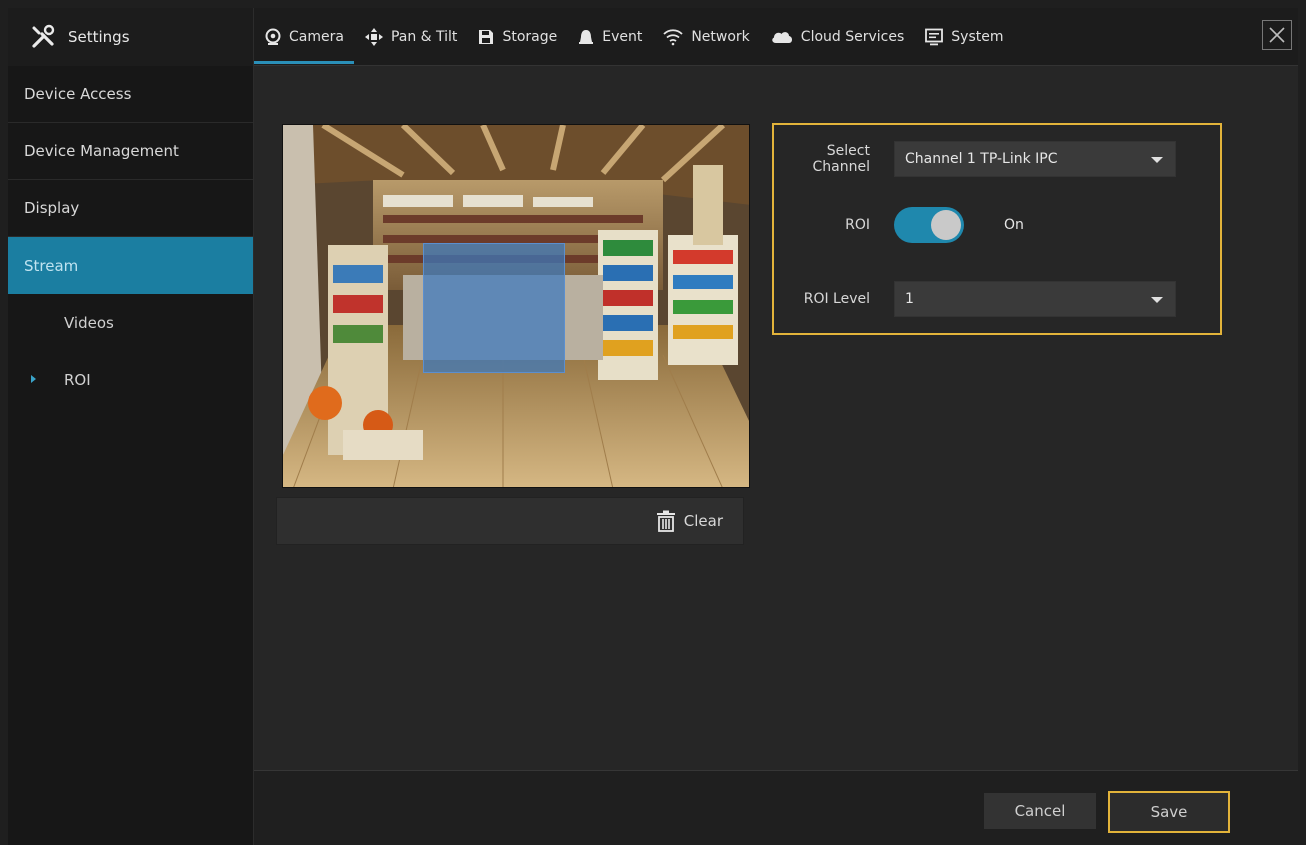 This screenshot has width=1306, height=845. Describe the element at coordinates (101, 151) in the screenshot. I see `sidebar-item-label: Device Management` at that location.